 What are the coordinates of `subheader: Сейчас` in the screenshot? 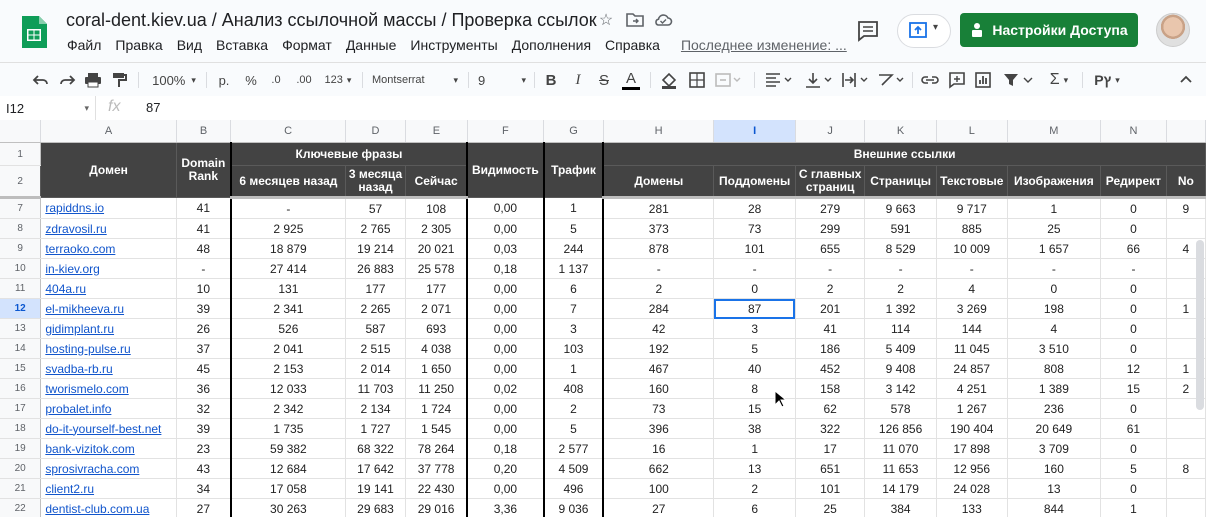 It's located at (436, 182).